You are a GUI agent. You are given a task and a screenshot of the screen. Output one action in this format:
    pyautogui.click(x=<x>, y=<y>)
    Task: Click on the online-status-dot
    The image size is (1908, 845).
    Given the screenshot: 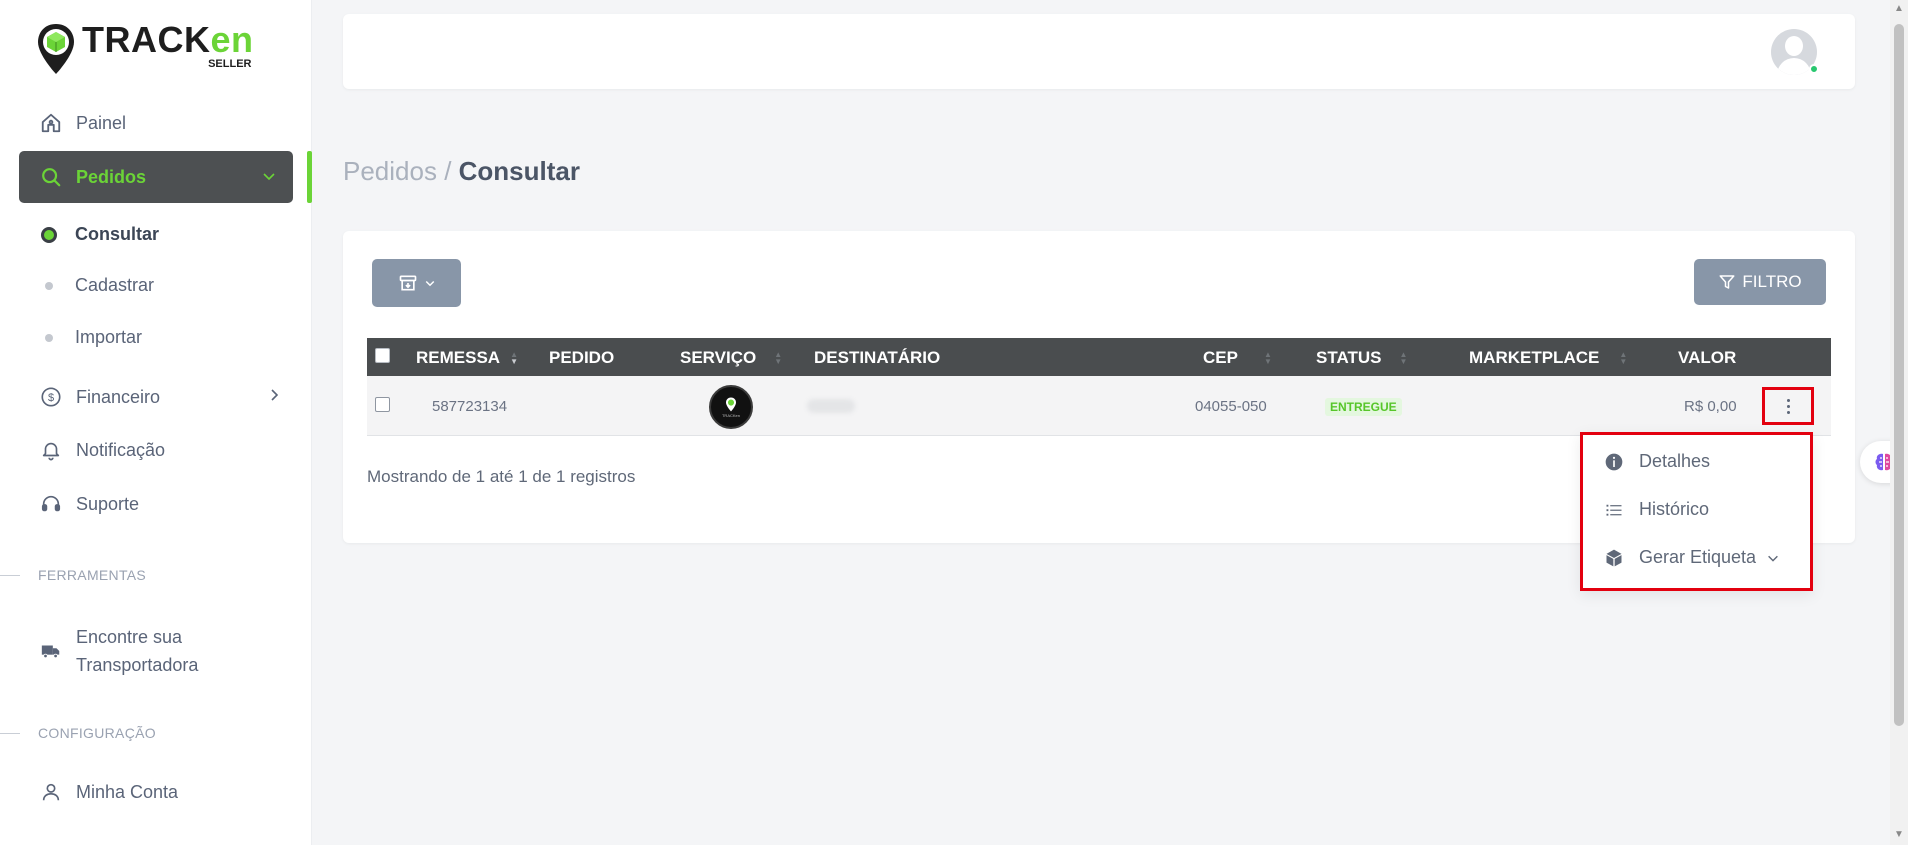 What is the action you would take?
    pyautogui.click(x=1814, y=69)
    